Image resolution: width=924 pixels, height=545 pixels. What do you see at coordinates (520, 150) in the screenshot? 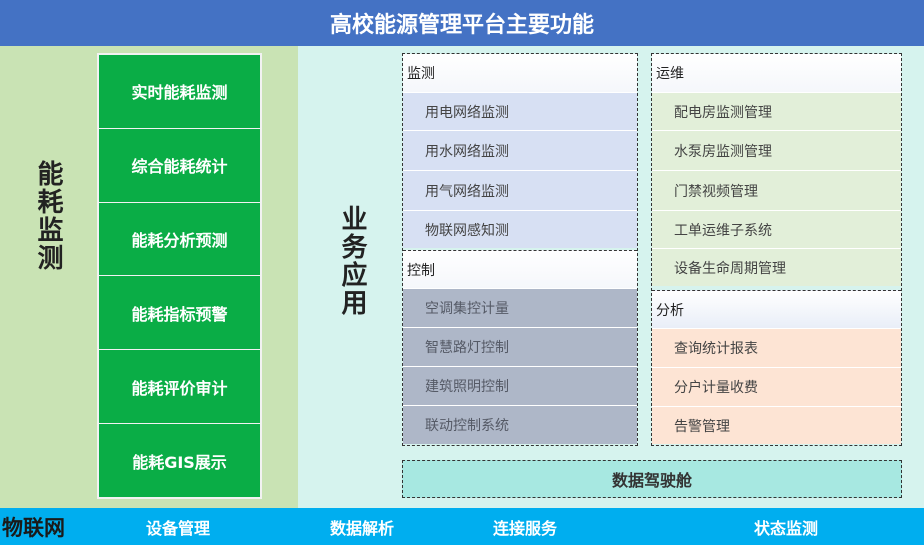
I see `monitor-item: 用水网络监测` at bounding box center [520, 150].